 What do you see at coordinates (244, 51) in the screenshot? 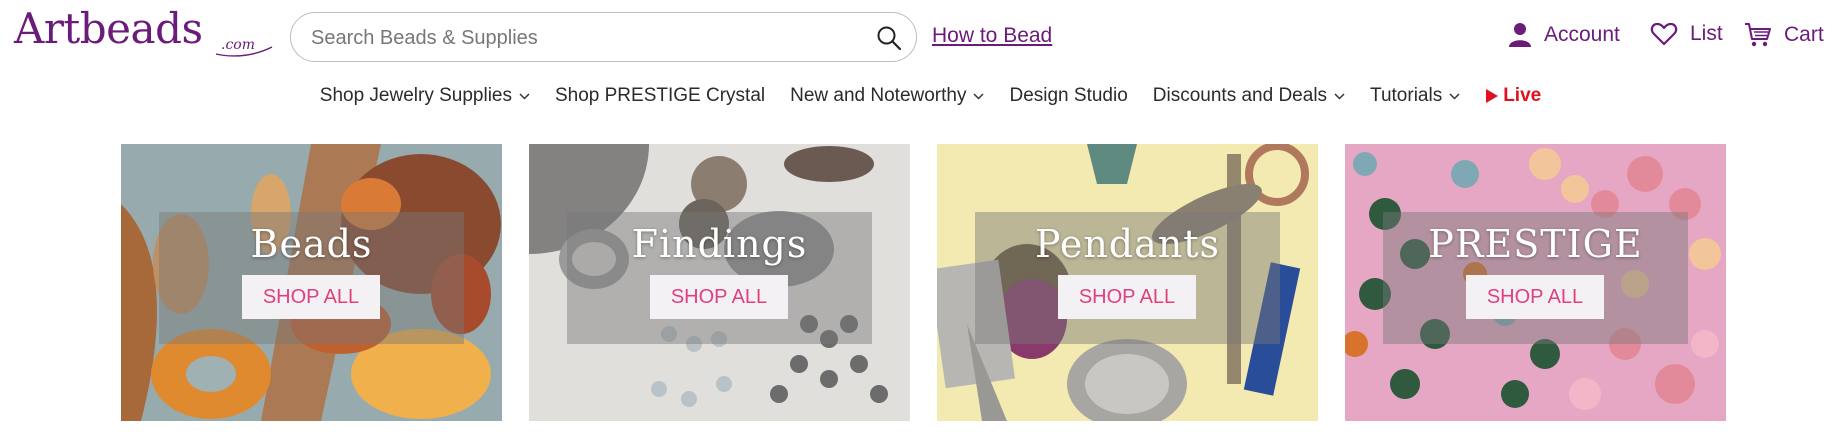
I see `logo-swoosh-icon` at bounding box center [244, 51].